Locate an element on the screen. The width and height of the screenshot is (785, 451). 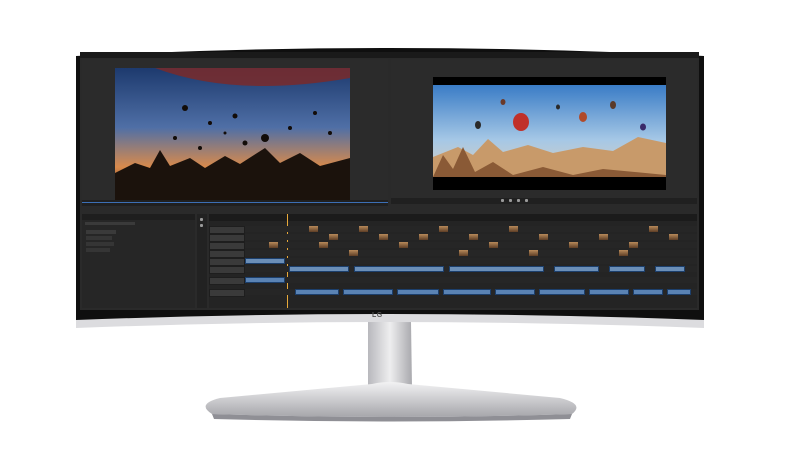
window-top-bar is located at coordinates (389, 55).